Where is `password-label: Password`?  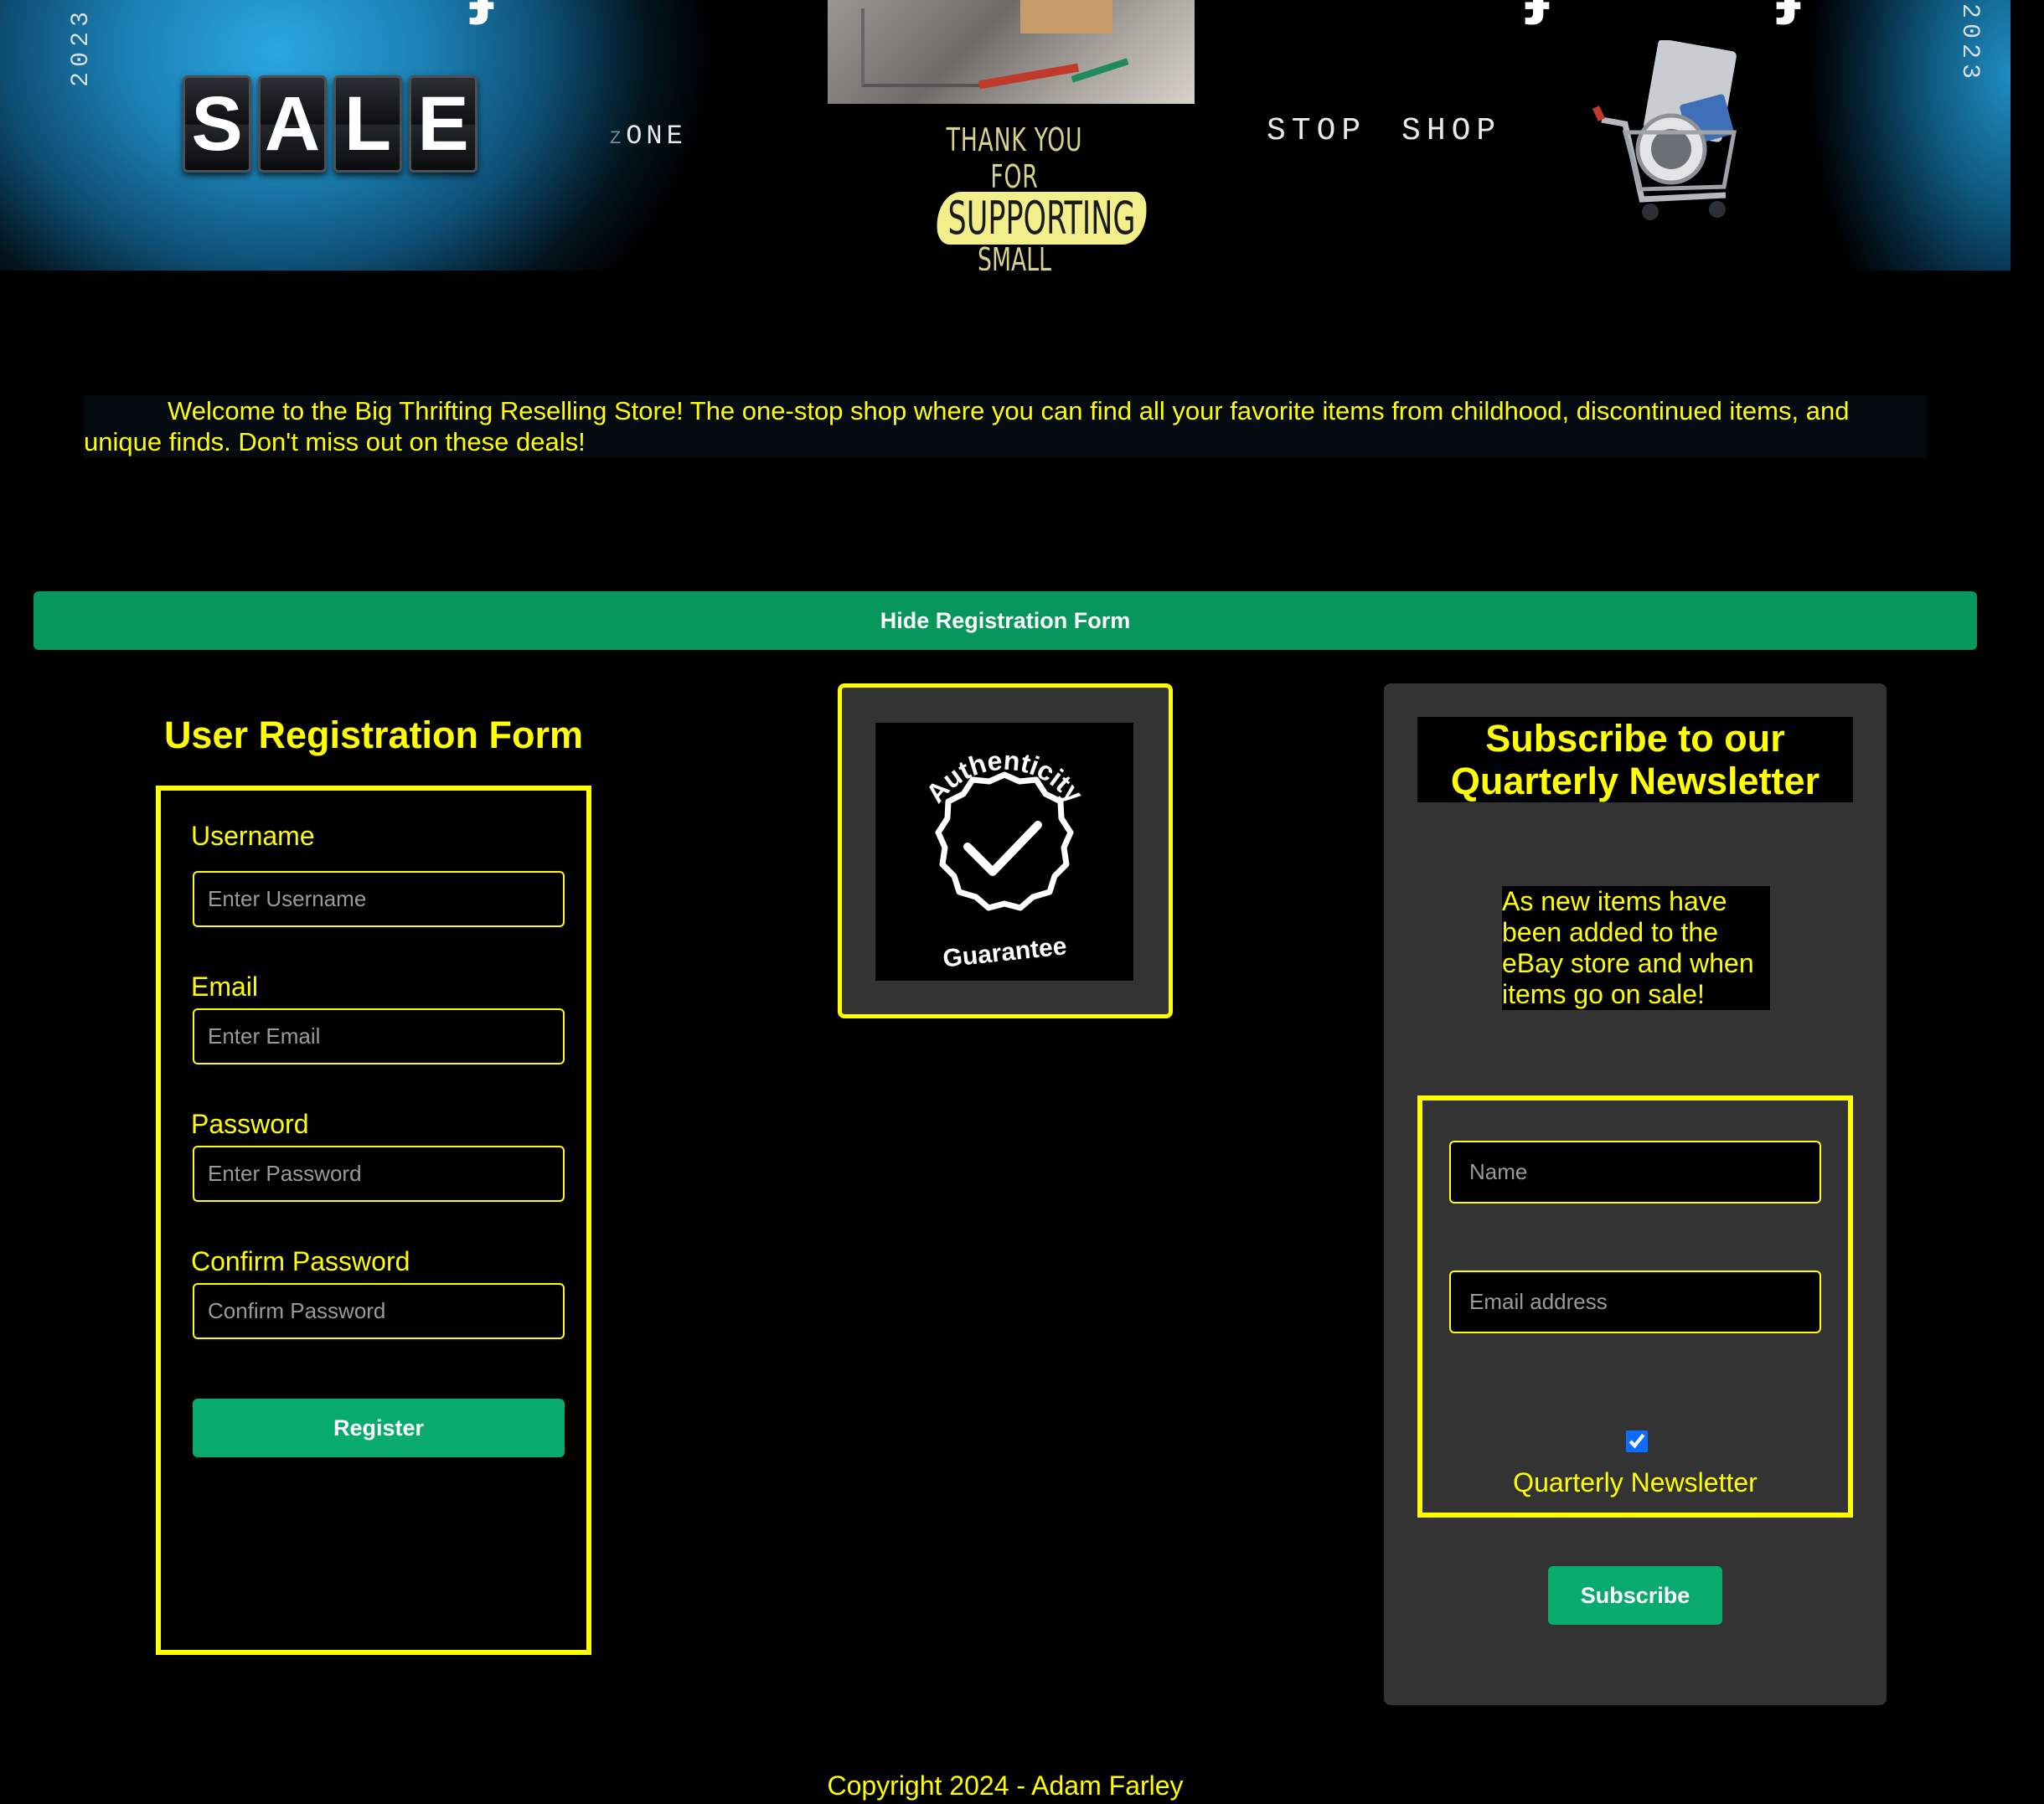 password-label: Password is located at coordinates (250, 1124).